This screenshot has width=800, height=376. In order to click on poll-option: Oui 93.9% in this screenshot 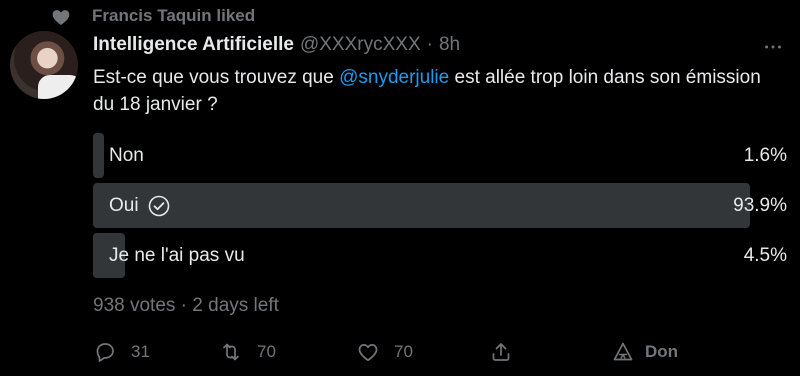, I will do `click(443, 205)`.